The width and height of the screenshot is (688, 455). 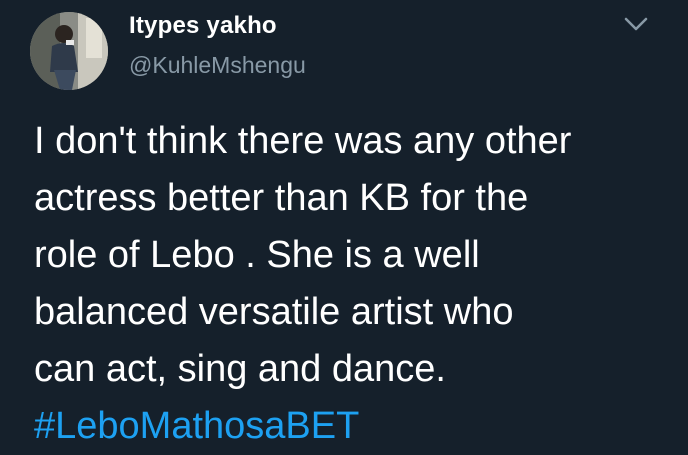 What do you see at coordinates (240, 369) in the screenshot?
I see `tweet-text-line: can act, sing and dance.` at bounding box center [240, 369].